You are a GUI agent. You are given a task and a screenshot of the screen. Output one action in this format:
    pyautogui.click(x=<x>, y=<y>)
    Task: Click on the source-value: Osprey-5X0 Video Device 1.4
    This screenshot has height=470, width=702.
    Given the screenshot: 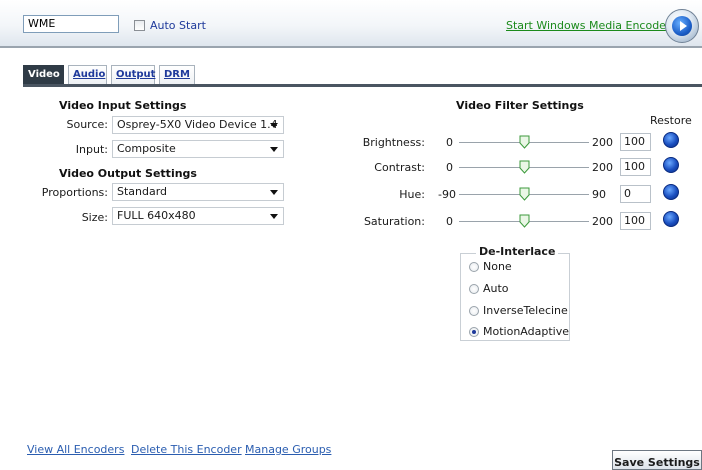 What is the action you would take?
    pyautogui.click(x=197, y=124)
    